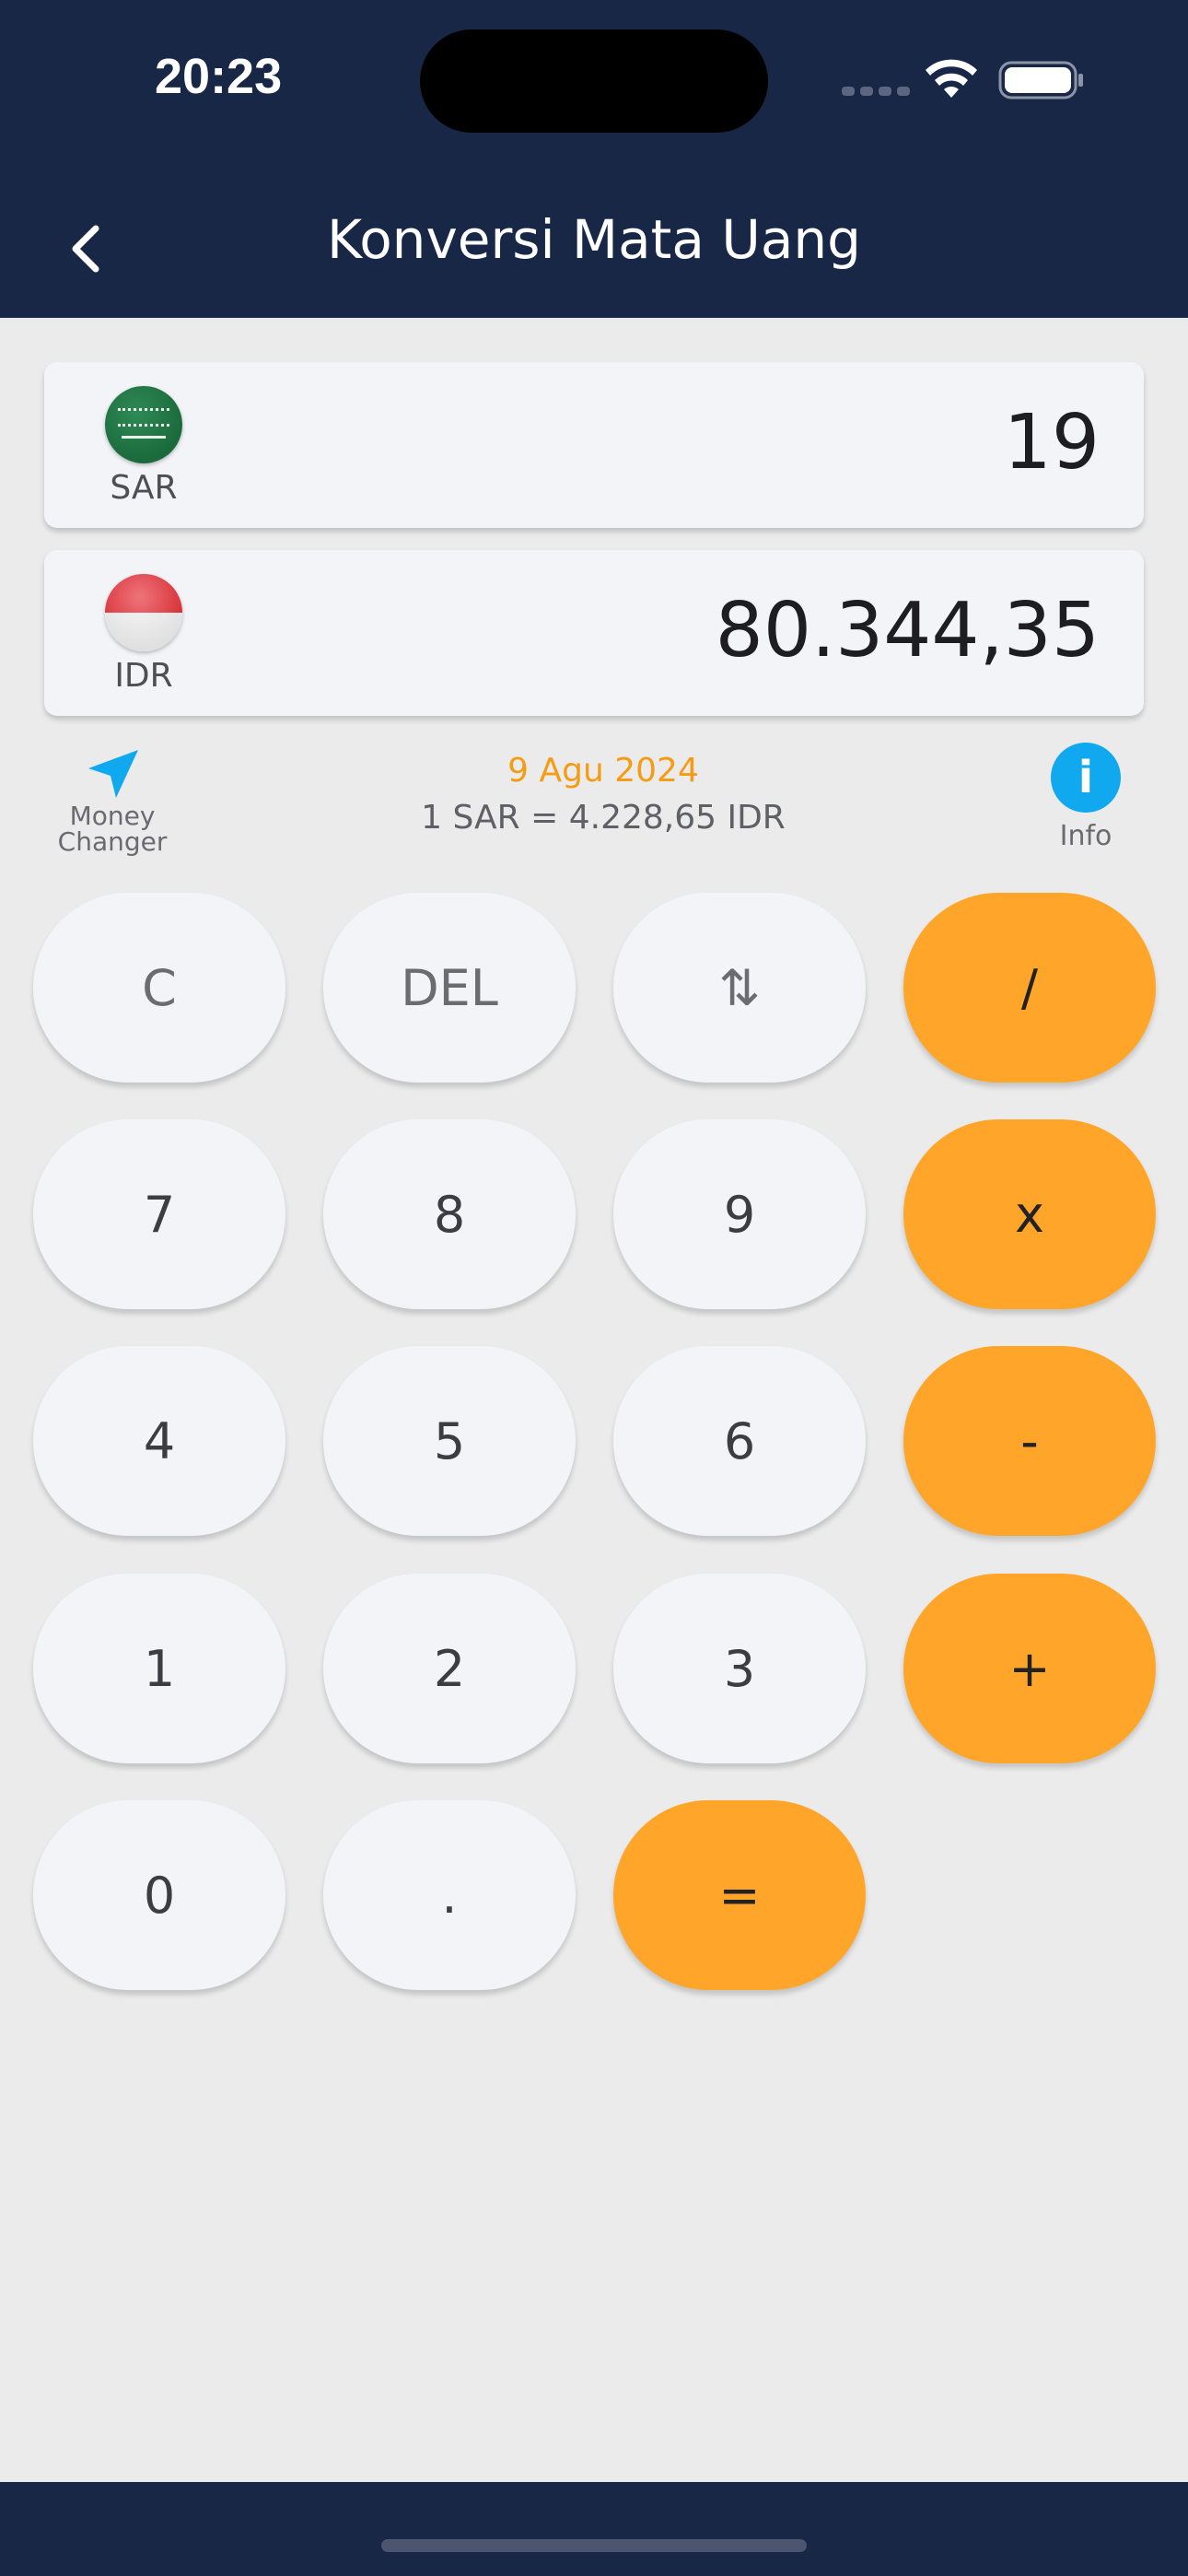 Image resolution: width=1188 pixels, height=2576 pixels. What do you see at coordinates (739, 988) in the screenshot?
I see `swap-currency-key: ⇅` at bounding box center [739, 988].